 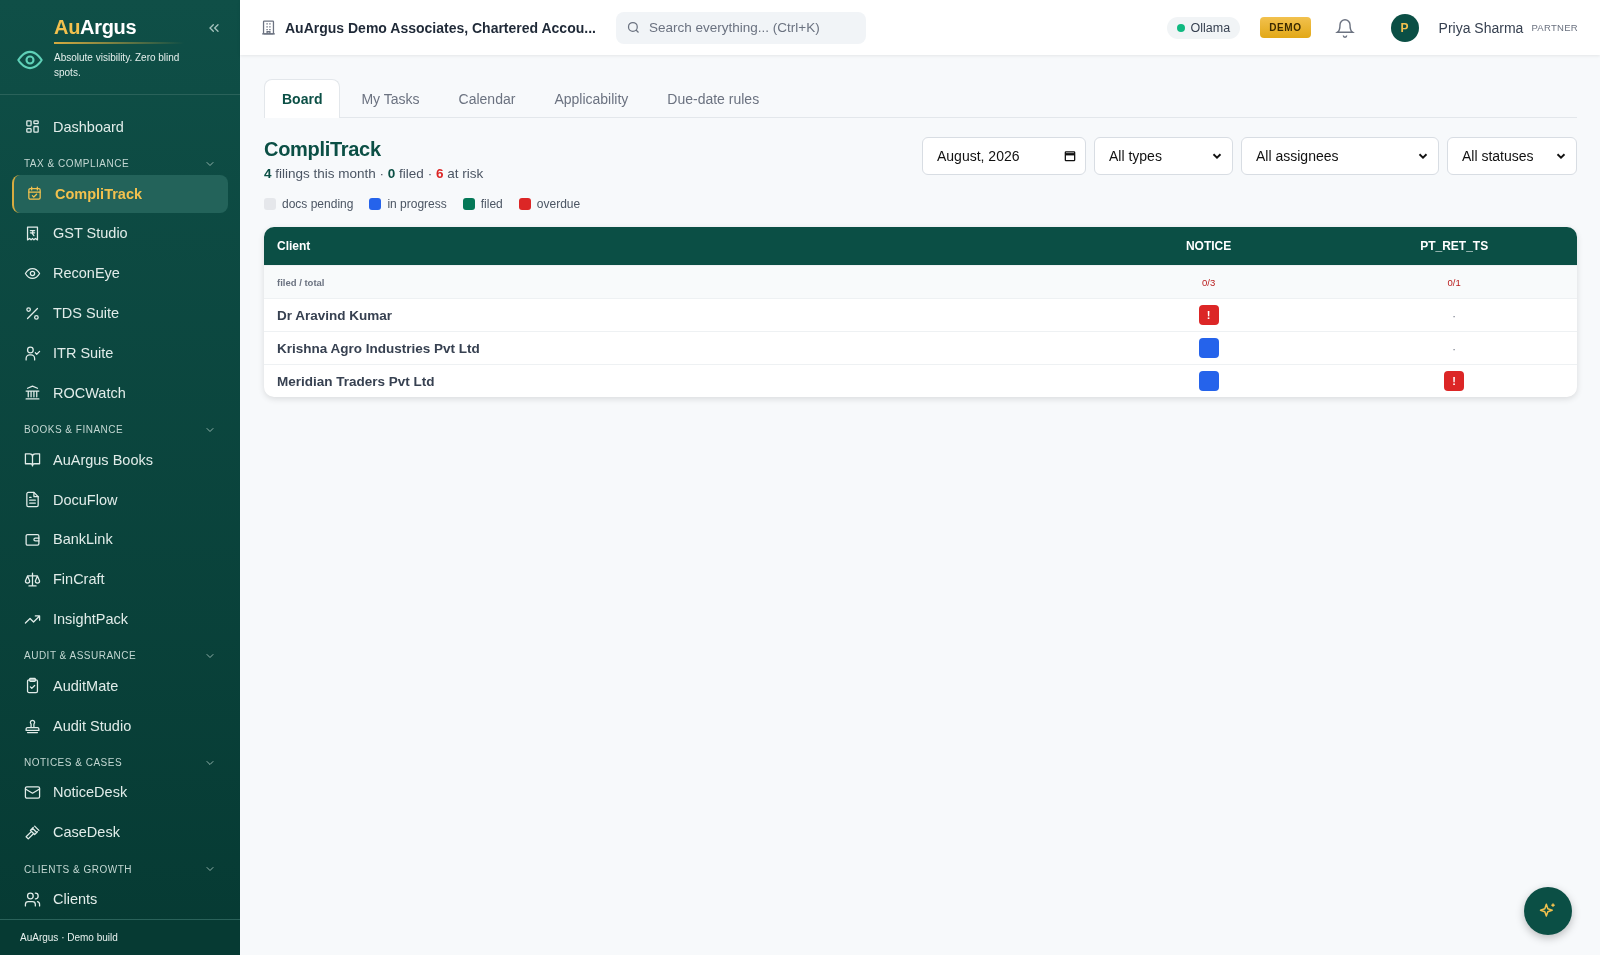 What do you see at coordinates (558, 204) in the screenshot?
I see `legend-label: overdue` at bounding box center [558, 204].